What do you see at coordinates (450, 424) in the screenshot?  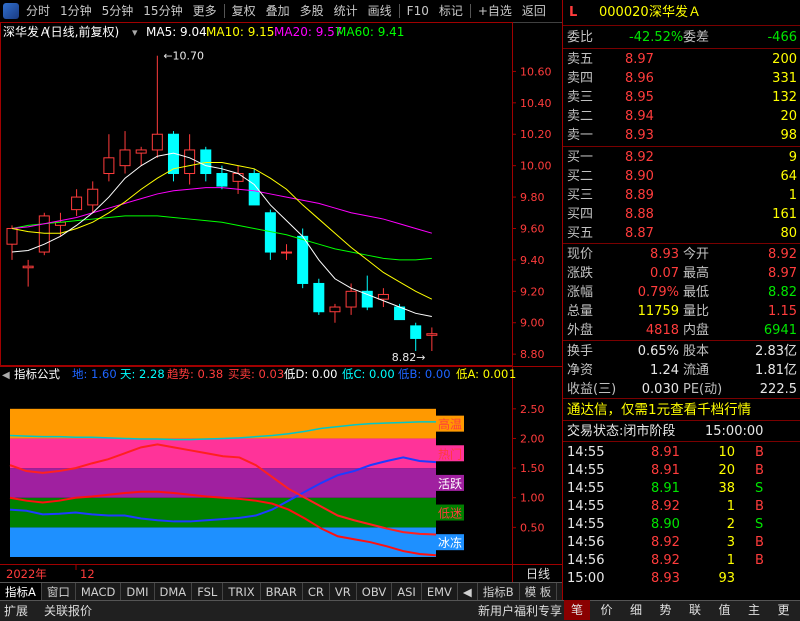 I see `band-label: 高温` at bounding box center [450, 424].